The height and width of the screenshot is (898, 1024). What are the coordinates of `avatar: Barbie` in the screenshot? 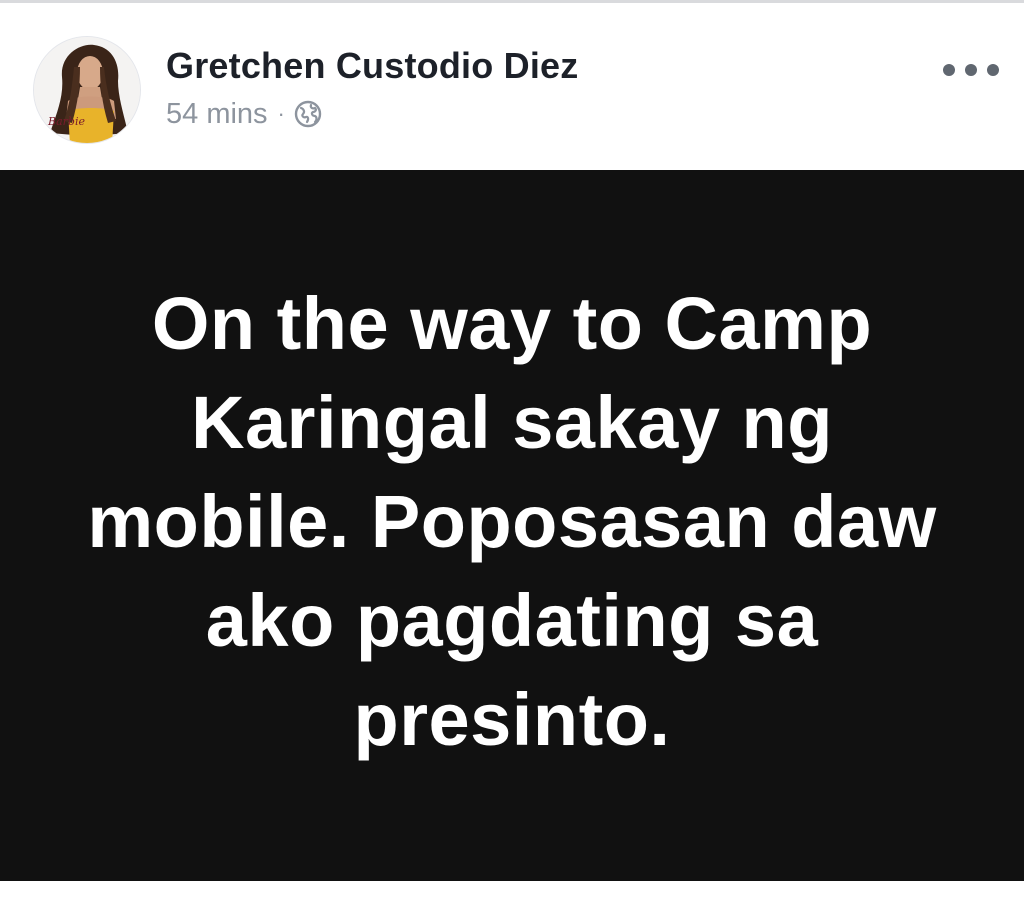 It's located at (87, 90).